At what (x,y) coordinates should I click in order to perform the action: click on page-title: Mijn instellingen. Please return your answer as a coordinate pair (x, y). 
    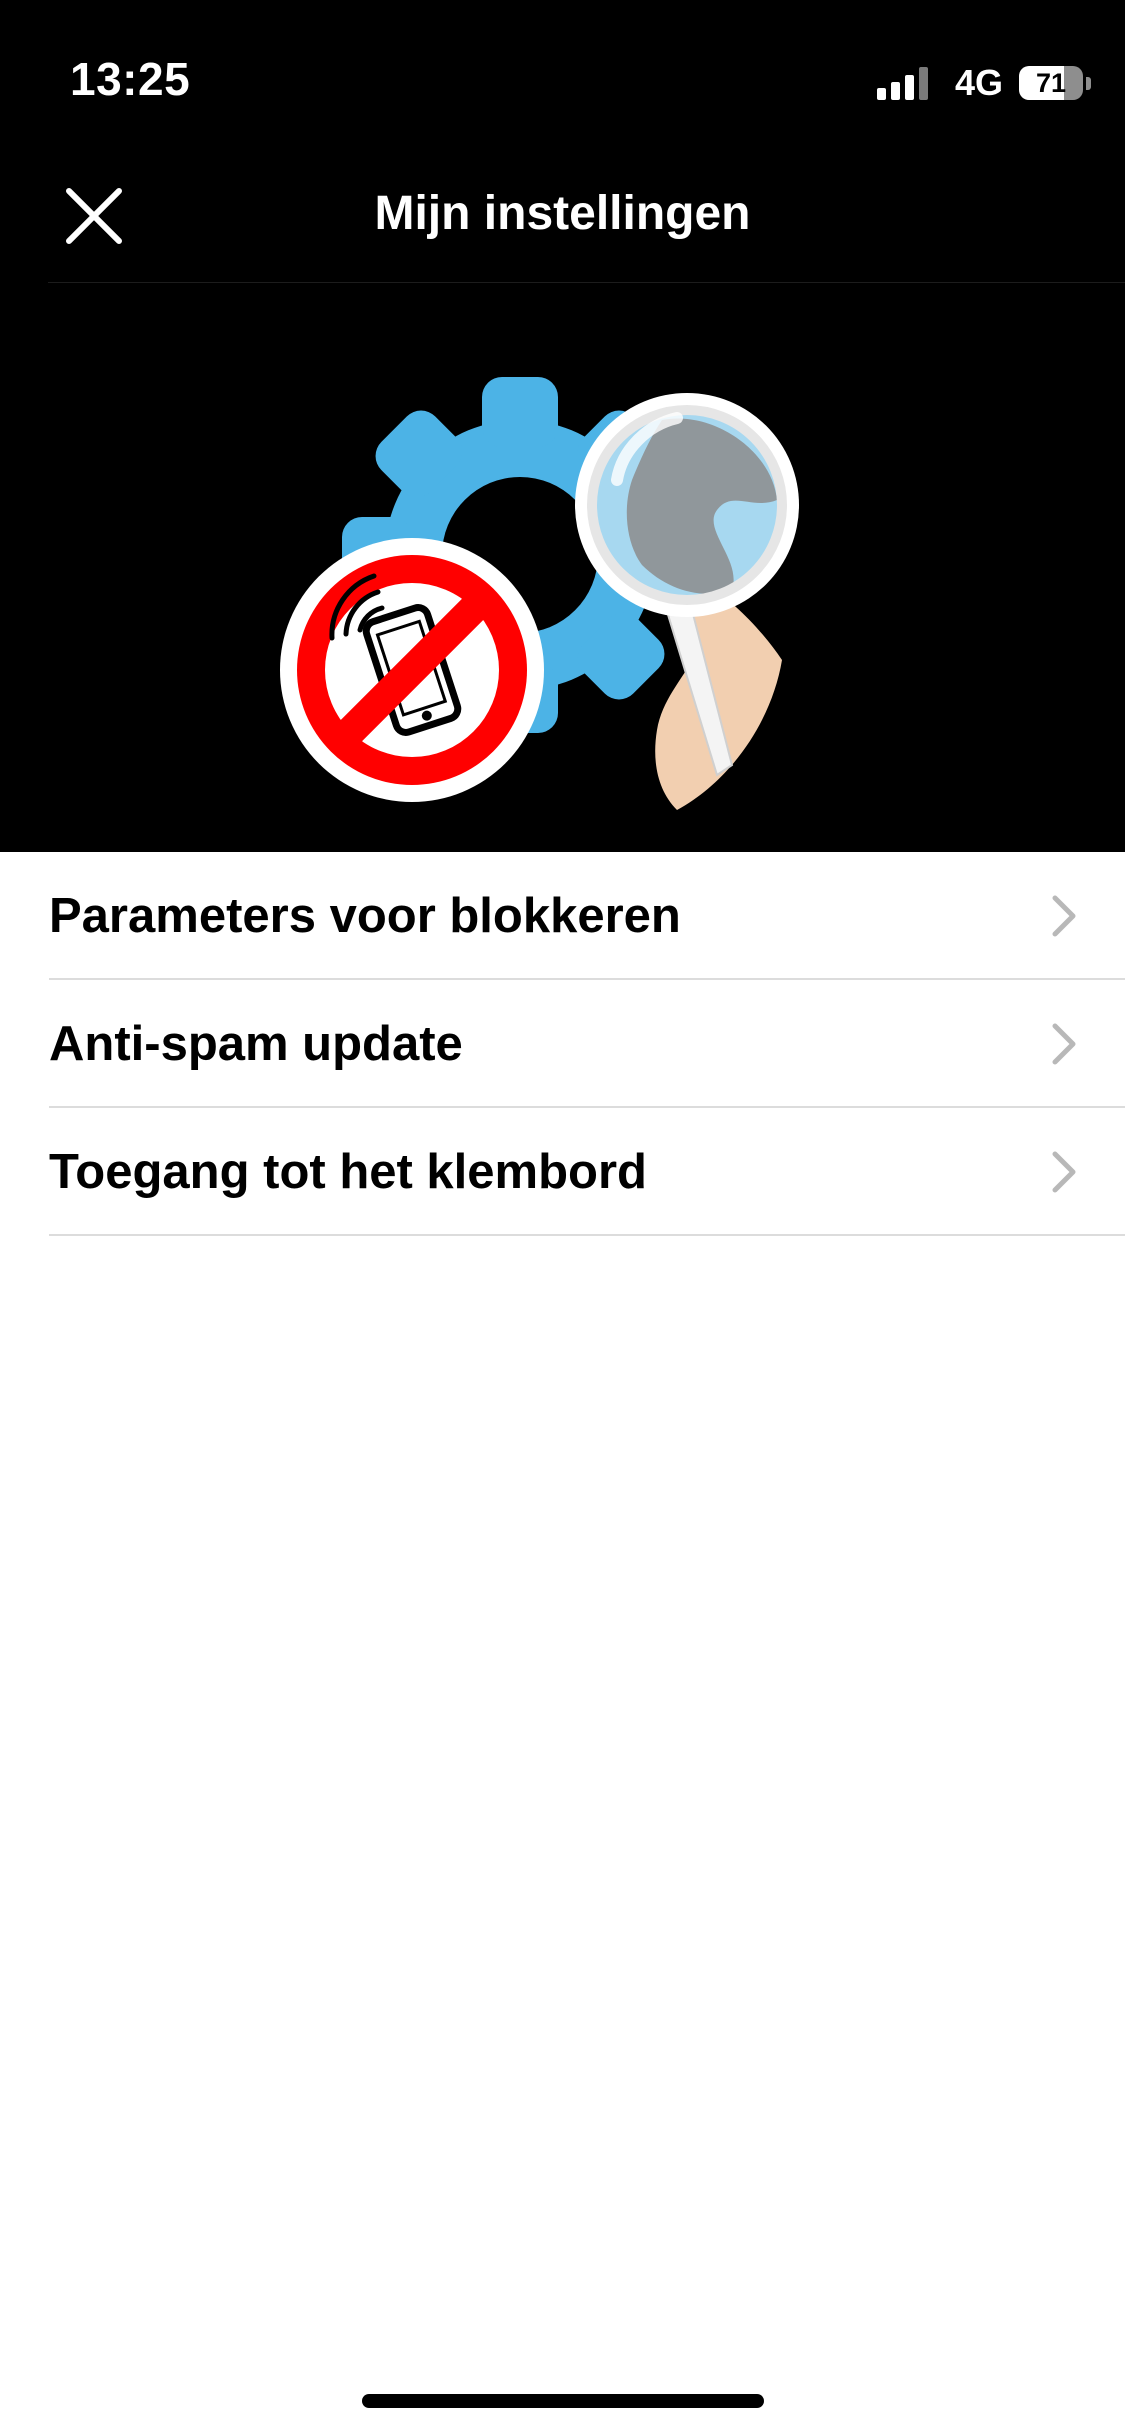
    Looking at the image, I should click on (562, 213).